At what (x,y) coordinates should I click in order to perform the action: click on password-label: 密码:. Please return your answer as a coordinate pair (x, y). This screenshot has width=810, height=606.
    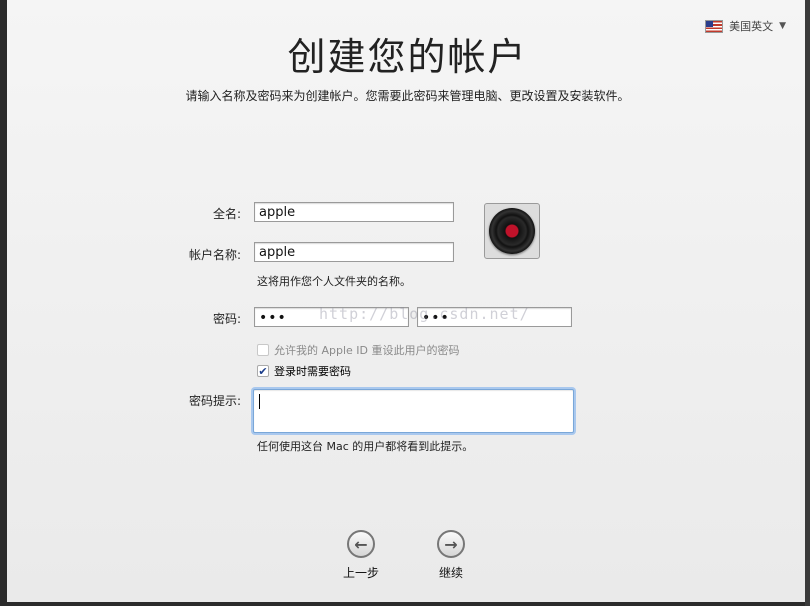
    Looking at the image, I should click on (226, 319).